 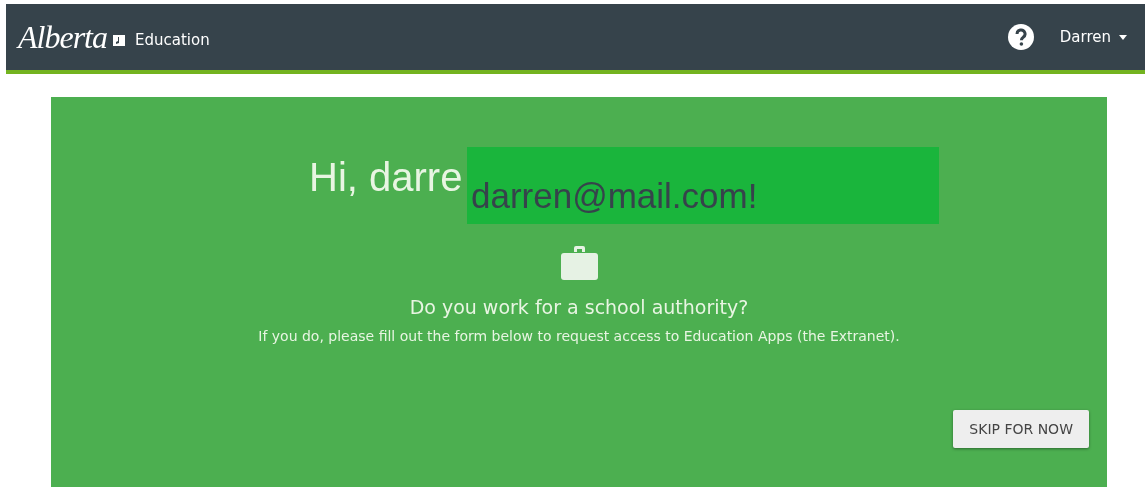 I want to click on help-icon, so click(x=1020, y=37).